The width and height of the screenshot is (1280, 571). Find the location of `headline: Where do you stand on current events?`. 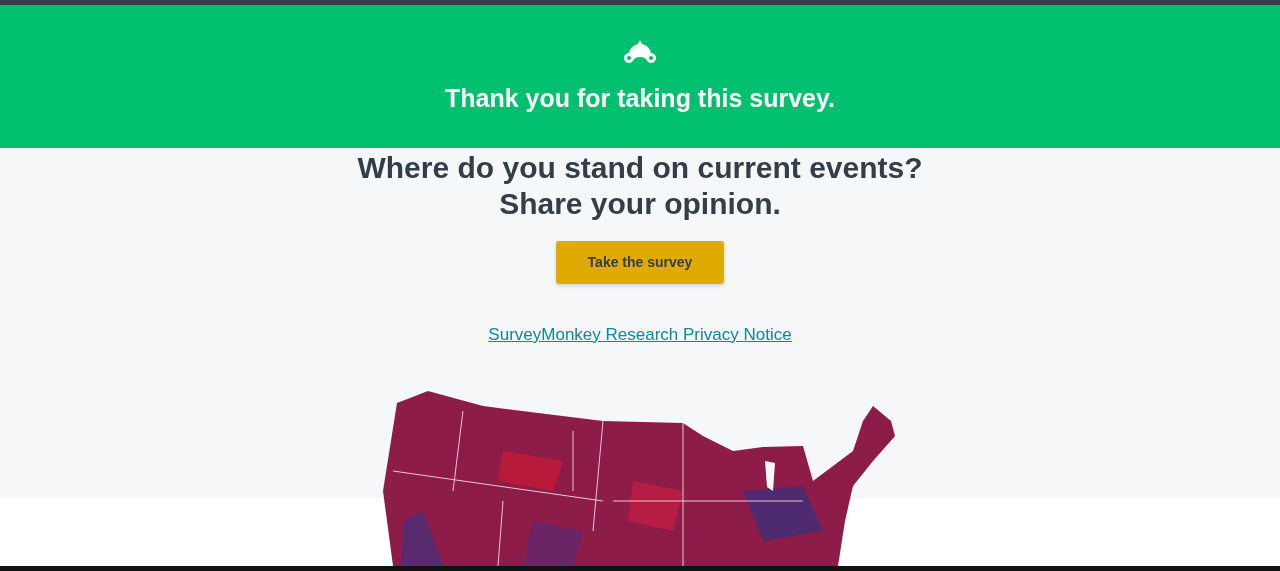

headline: Where do you stand on current events? is located at coordinates (640, 168).